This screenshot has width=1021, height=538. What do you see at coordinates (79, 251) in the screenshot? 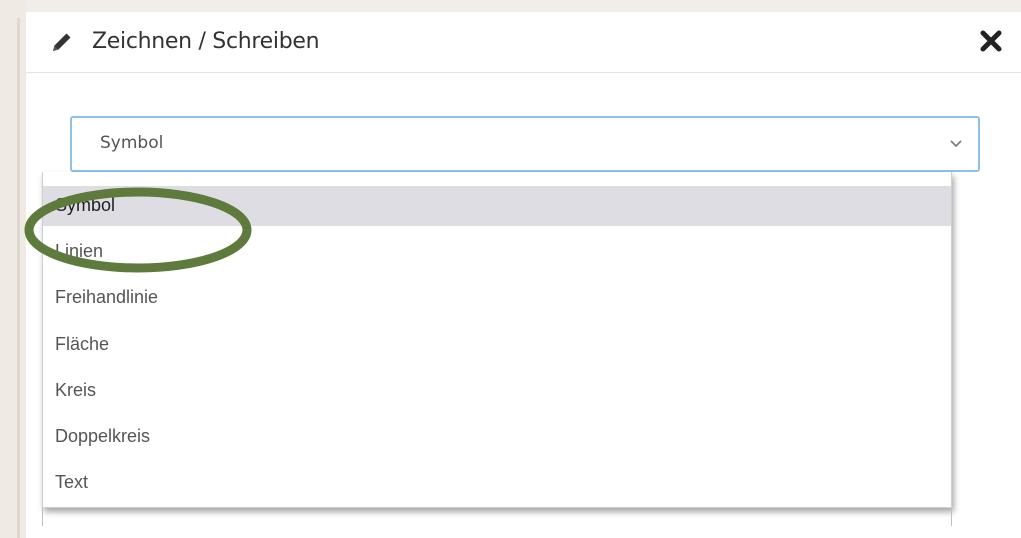
I see `option-label: Linien` at bounding box center [79, 251].